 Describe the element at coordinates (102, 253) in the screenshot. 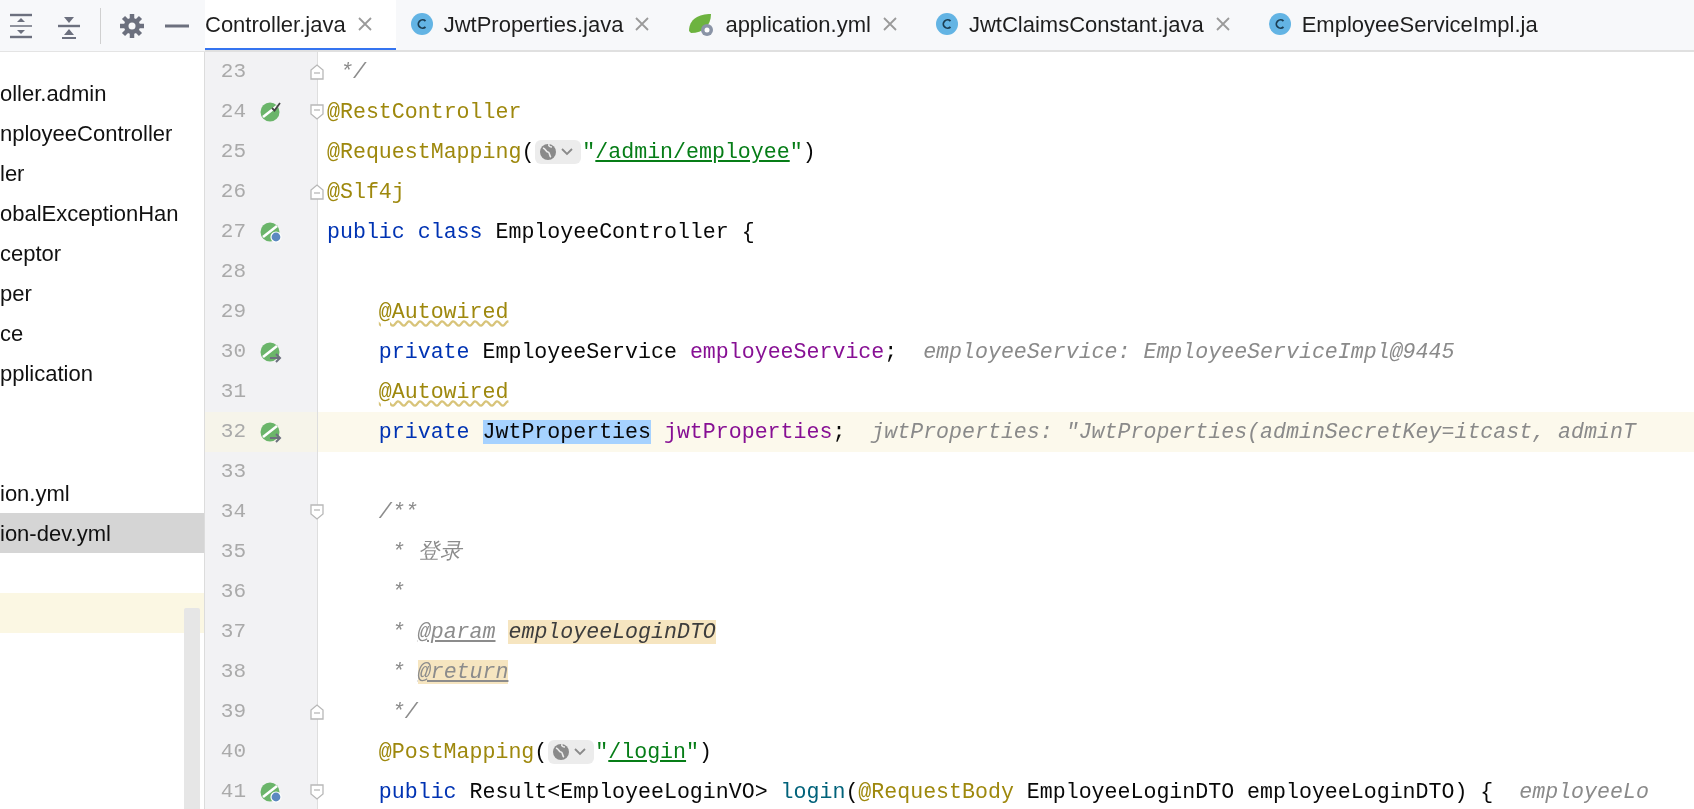

I see `tree-item: ceptor` at that location.